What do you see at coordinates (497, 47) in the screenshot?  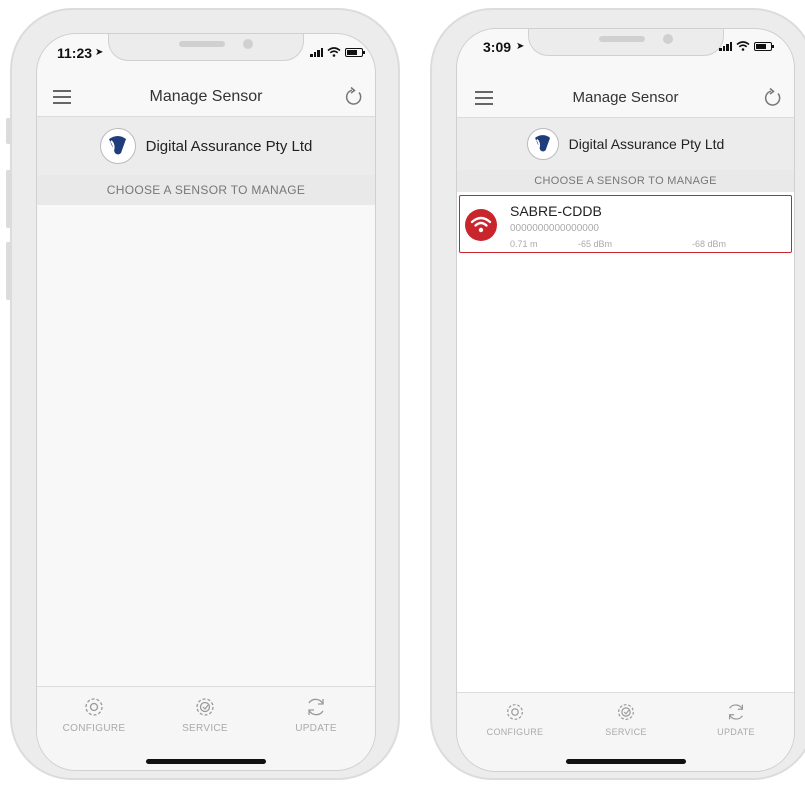 I see `status-time: 3:09` at bounding box center [497, 47].